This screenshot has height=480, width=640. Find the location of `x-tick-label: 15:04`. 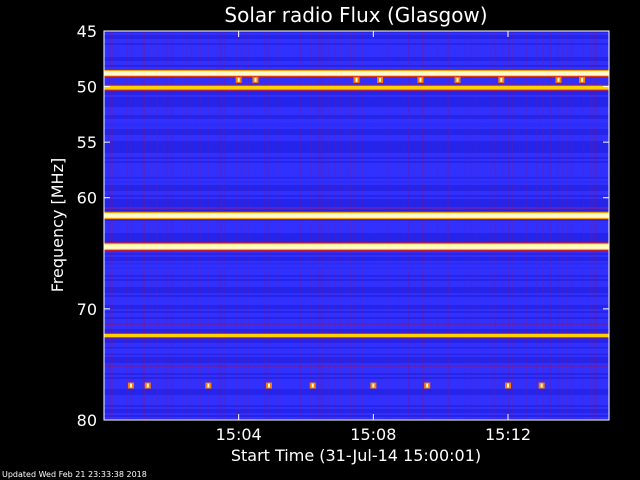

x-tick-label: 15:04 is located at coordinates (239, 434).